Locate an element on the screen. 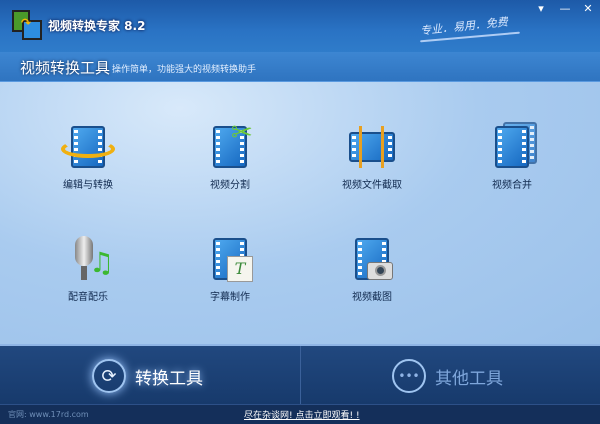 Image resolution: width=600 pixels, height=424 pixels. tool-subtitle: T 字幕制作 is located at coordinates (230, 268).